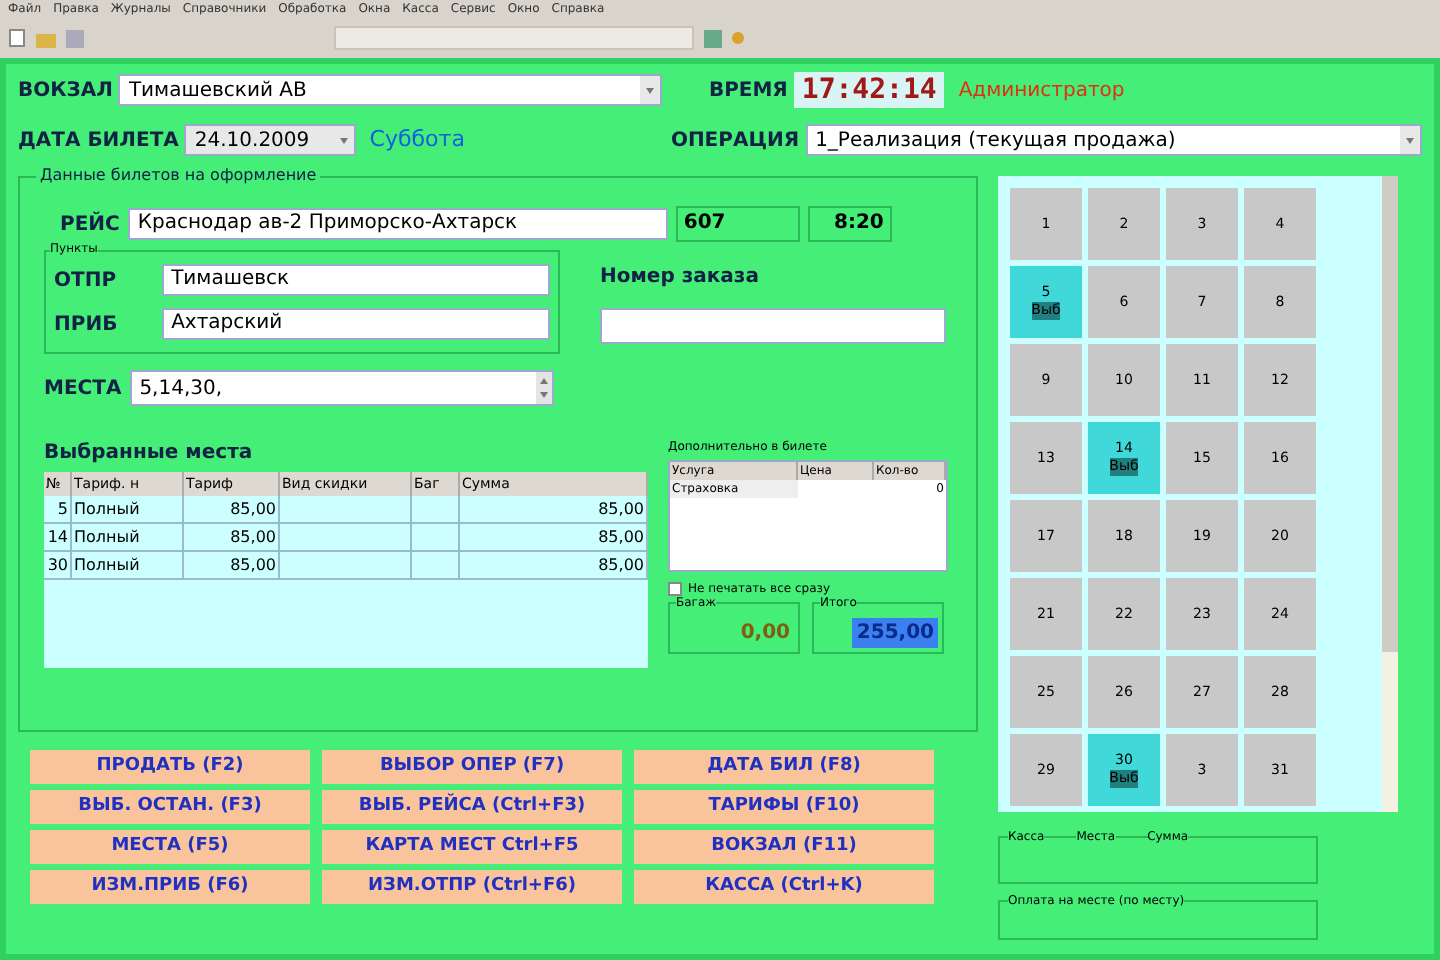 The width and height of the screenshot is (1440, 960). Describe the element at coordinates (87, 325) in the screenshot. I see `field-label: ПРИБ` at that location.